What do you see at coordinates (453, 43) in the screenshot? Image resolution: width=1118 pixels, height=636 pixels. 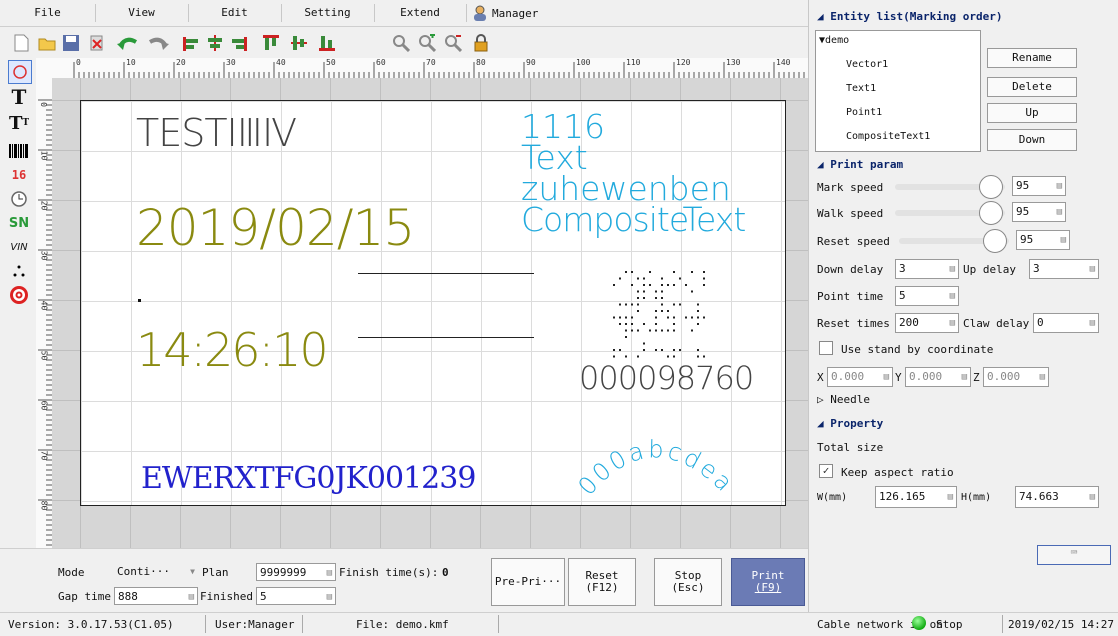 I see `zoom-out-icon` at bounding box center [453, 43].